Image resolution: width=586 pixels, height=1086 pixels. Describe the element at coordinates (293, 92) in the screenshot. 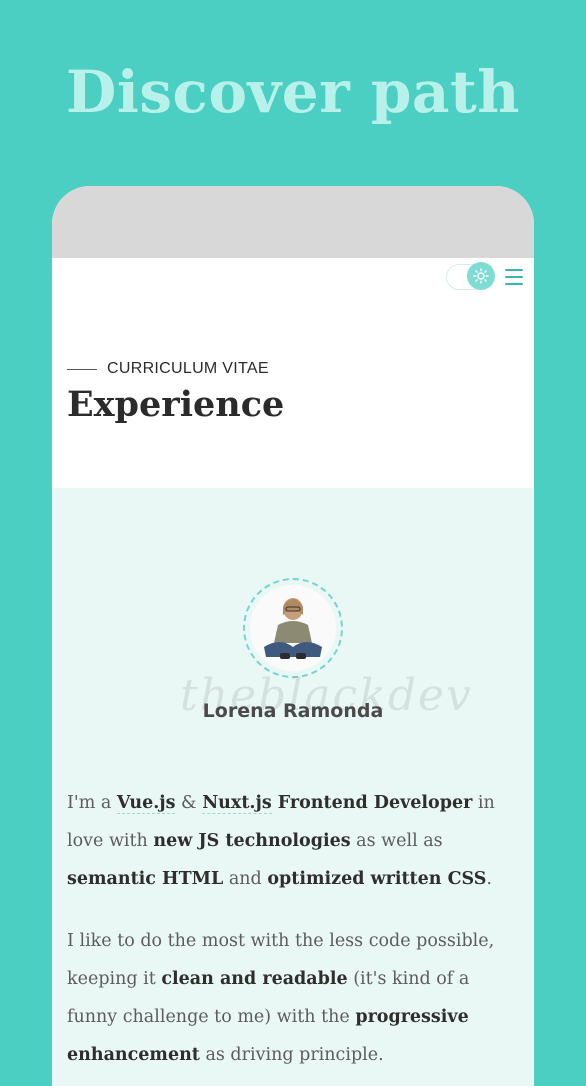

I see `hero-title: Discover path` at that location.